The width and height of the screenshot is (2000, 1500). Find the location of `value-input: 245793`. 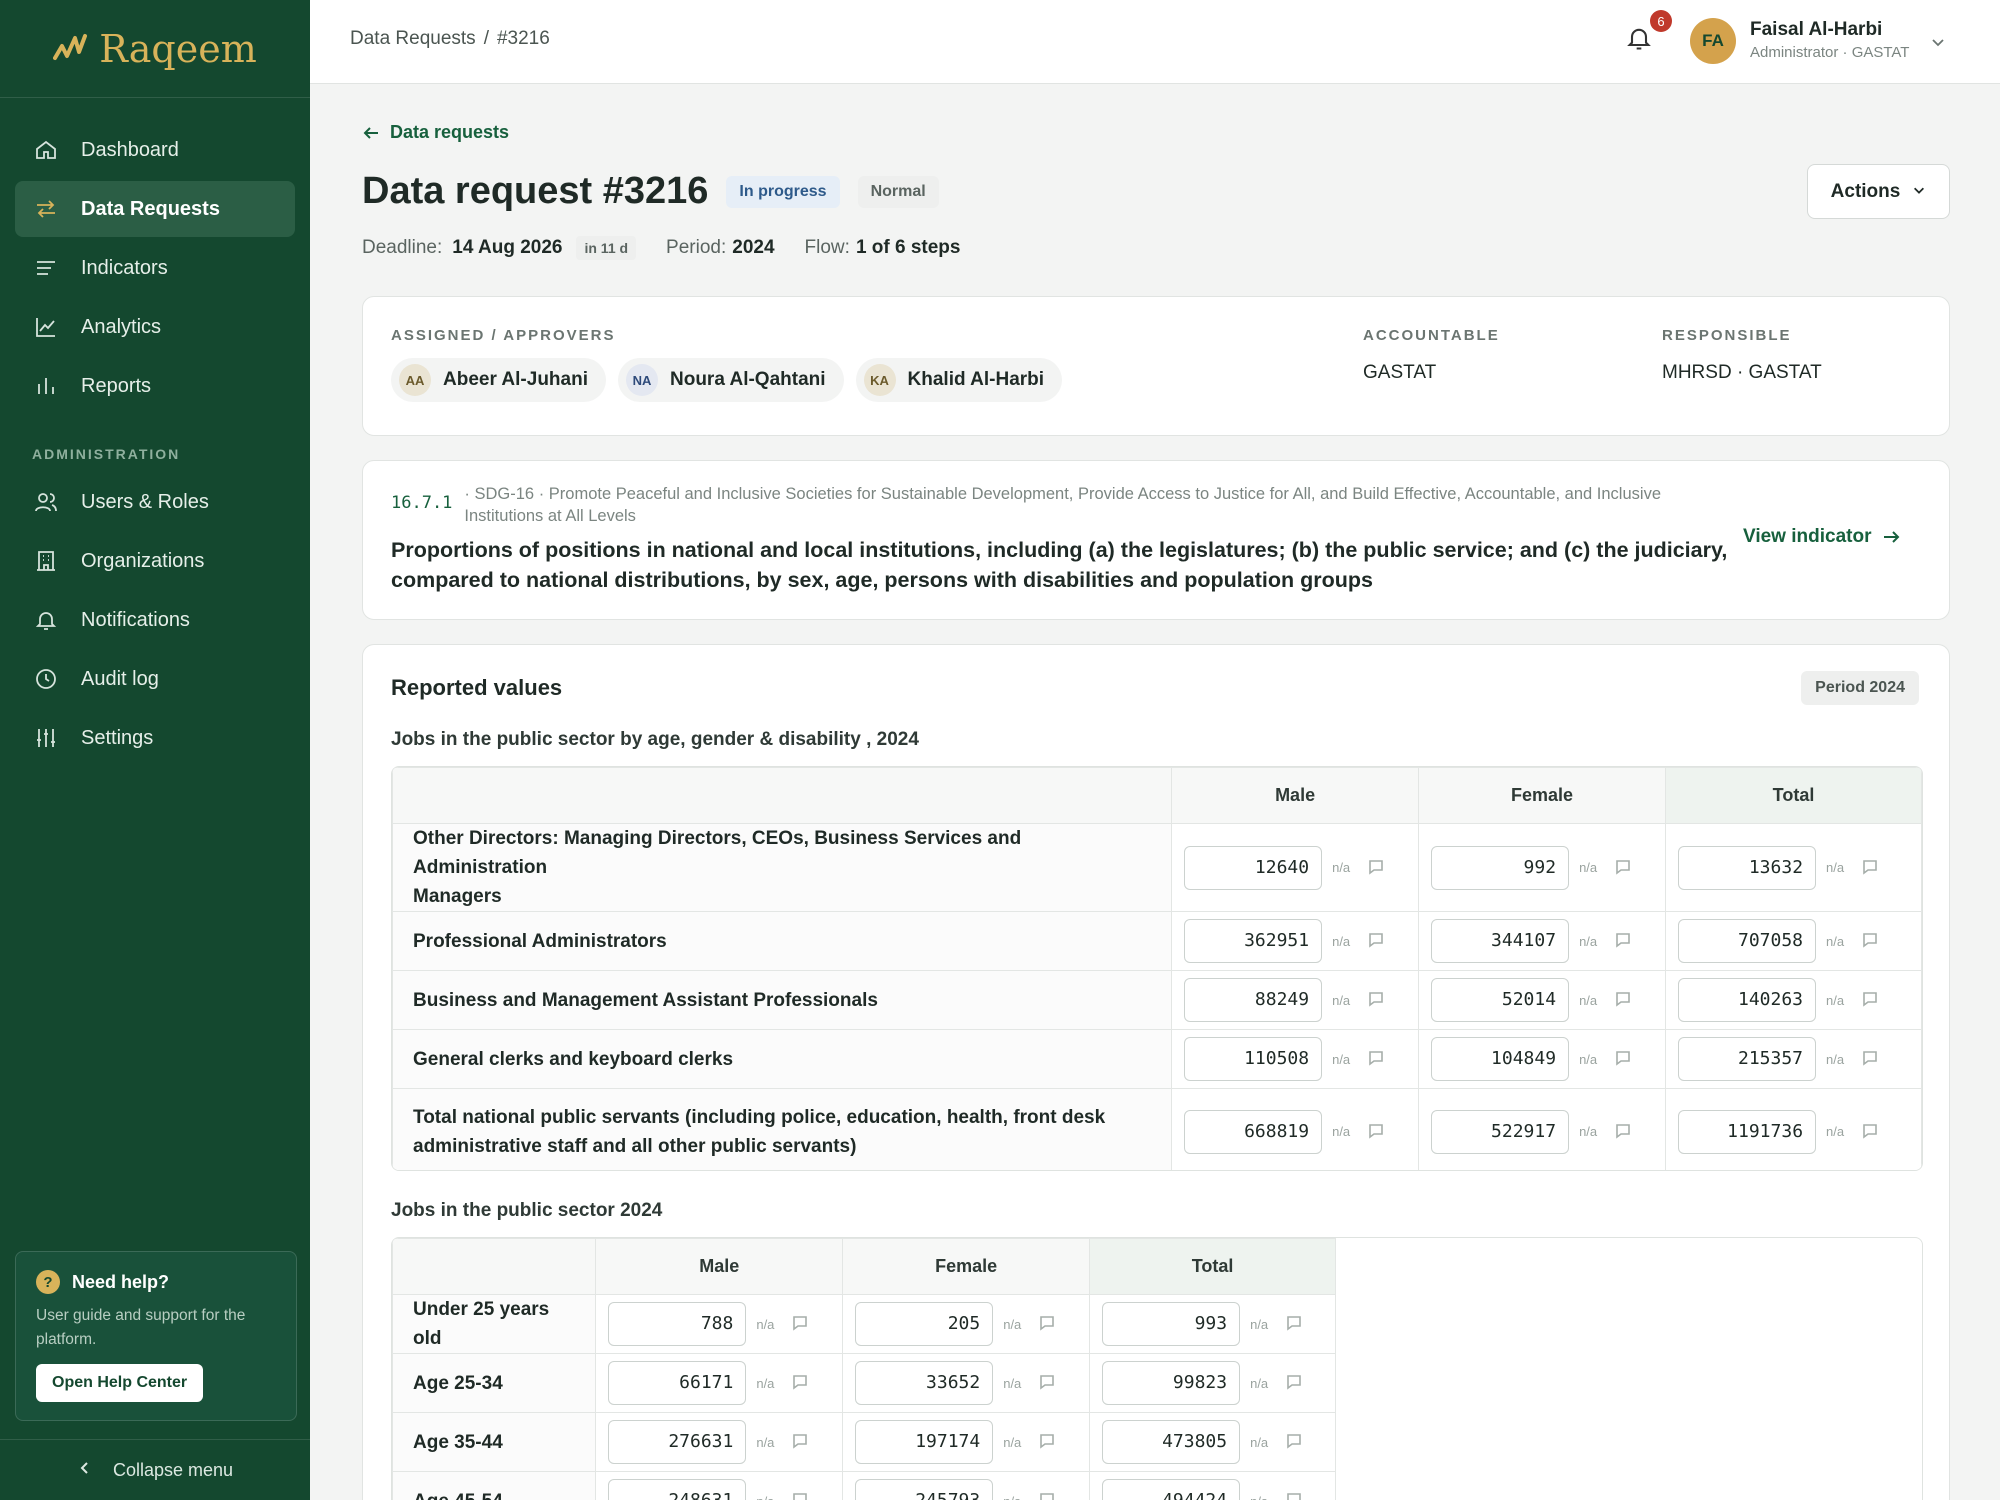

value-input: 245793 is located at coordinates (924, 1489).